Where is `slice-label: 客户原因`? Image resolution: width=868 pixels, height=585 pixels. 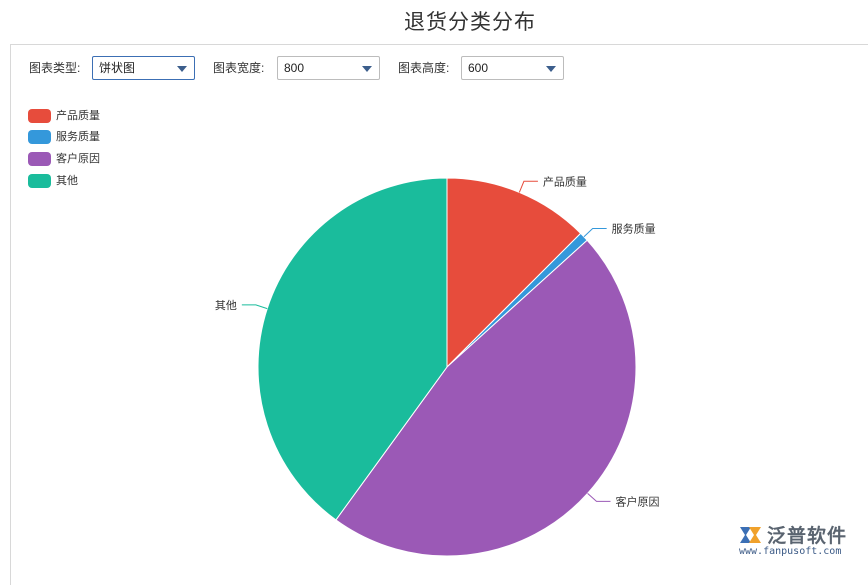 slice-label: 客户原因 is located at coordinates (638, 501).